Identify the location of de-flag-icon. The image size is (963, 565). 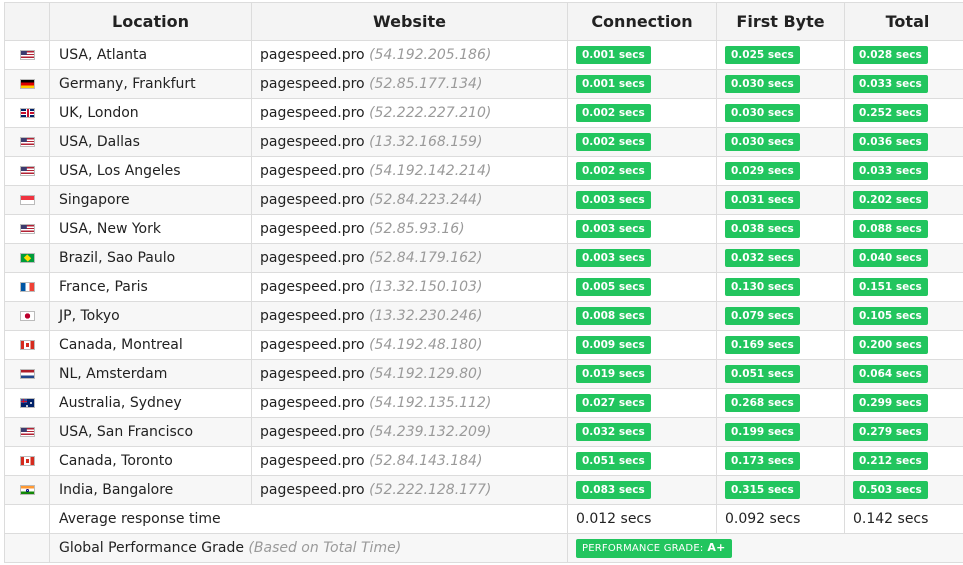
(27, 84).